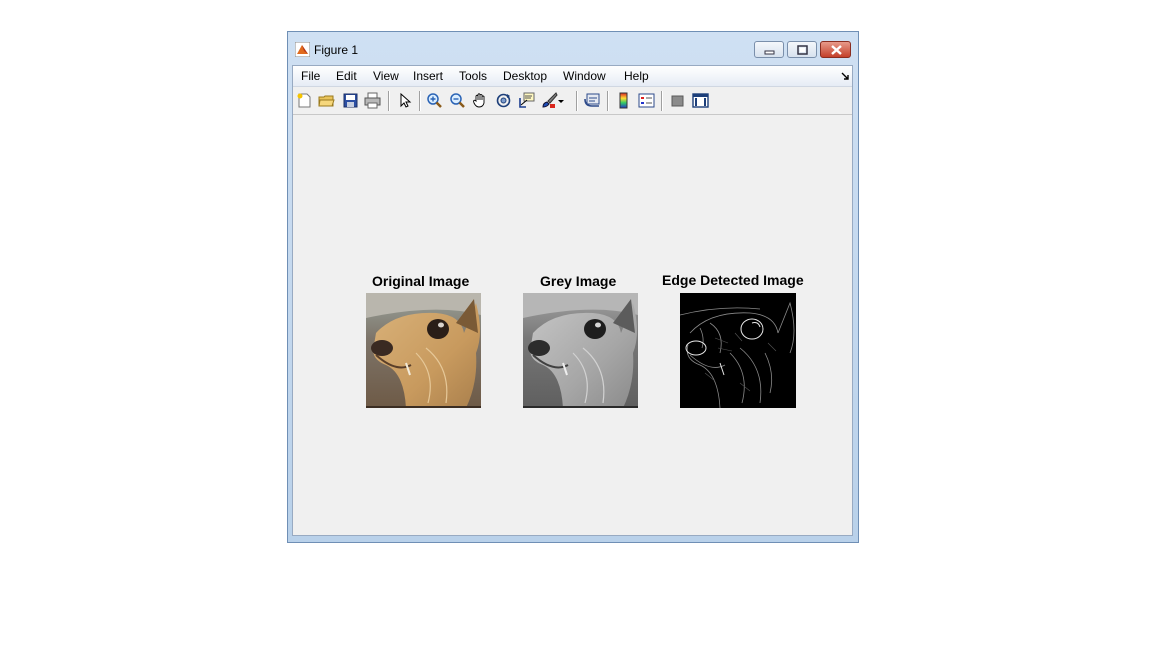  Describe the element at coordinates (473, 76) in the screenshot. I see `menu-tools: Tools` at that location.